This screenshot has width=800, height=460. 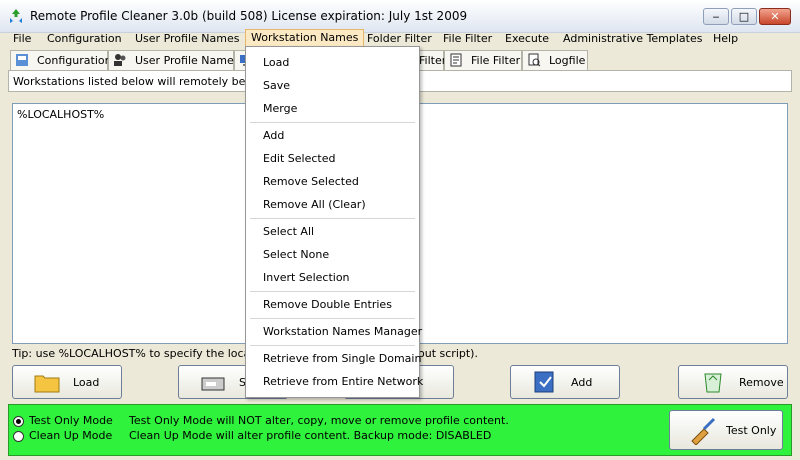 I want to click on test-only-label: Test Only, so click(x=751, y=430).